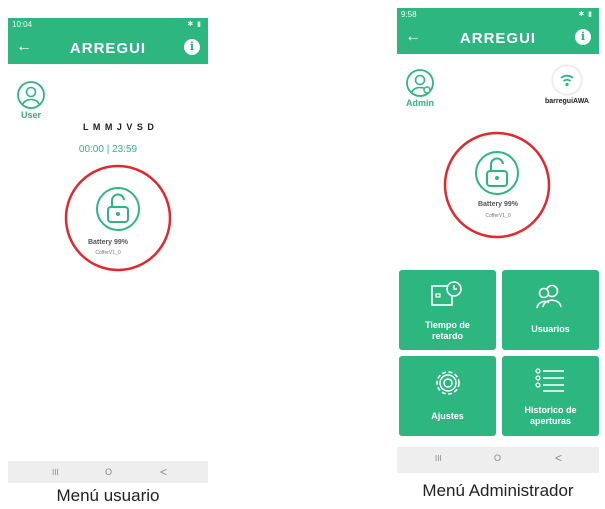 This screenshot has width=605, height=509. I want to click on list-icon, so click(549, 380).